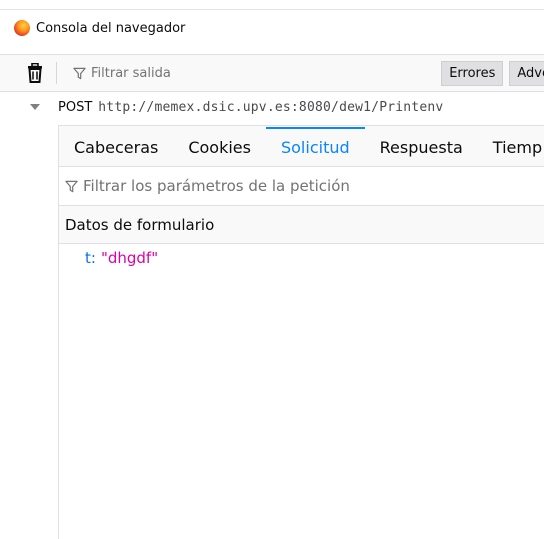  Describe the element at coordinates (216, 186) in the screenshot. I see `filter-params-placeholder: Filtrar los parámetros de la petición` at that location.